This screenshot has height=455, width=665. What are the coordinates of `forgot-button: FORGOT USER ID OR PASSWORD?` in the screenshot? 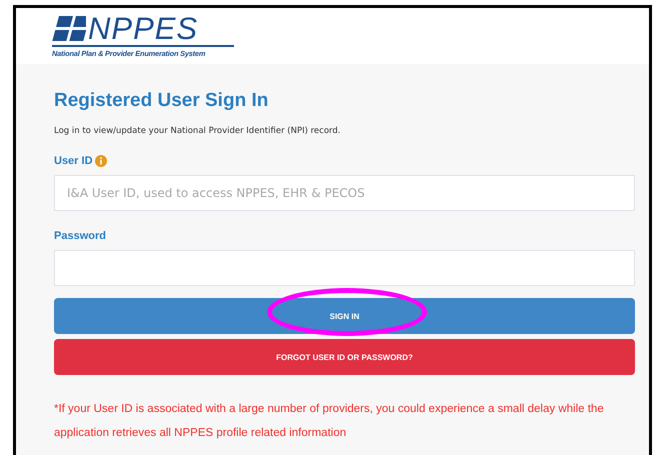 It's located at (344, 357).